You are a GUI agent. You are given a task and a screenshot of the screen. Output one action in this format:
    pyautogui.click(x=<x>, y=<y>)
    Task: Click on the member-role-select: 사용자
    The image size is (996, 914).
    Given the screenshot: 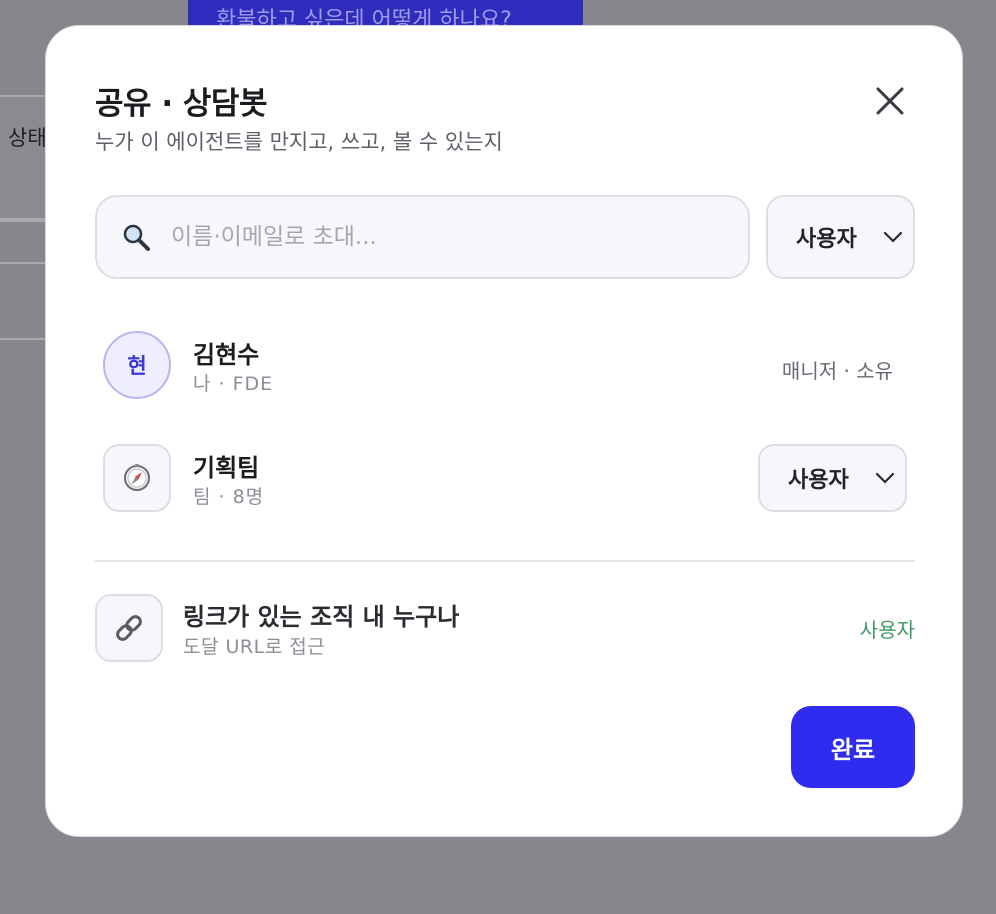 What is the action you would take?
    pyautogui.click(x=832, y=478)
    